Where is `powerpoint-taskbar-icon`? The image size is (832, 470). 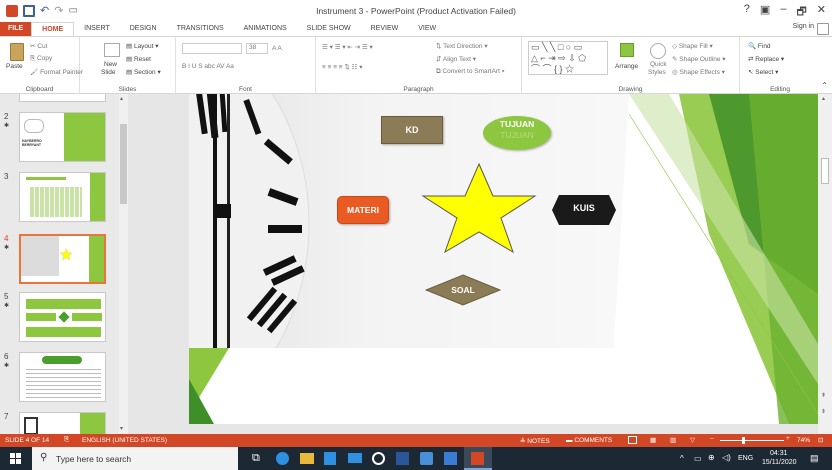 powerpoint-taskbar-icon is located at coordinates (478, 458).